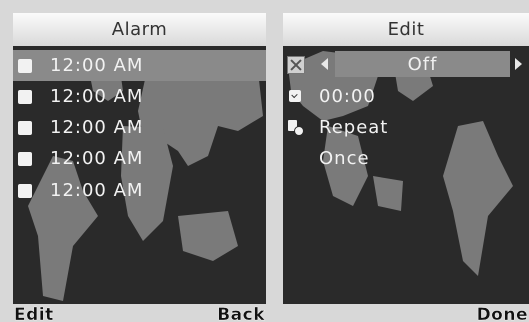  Describe the element at coordinates (241, 313) in the screenshot. I see `back-softkey: Back` at that location.